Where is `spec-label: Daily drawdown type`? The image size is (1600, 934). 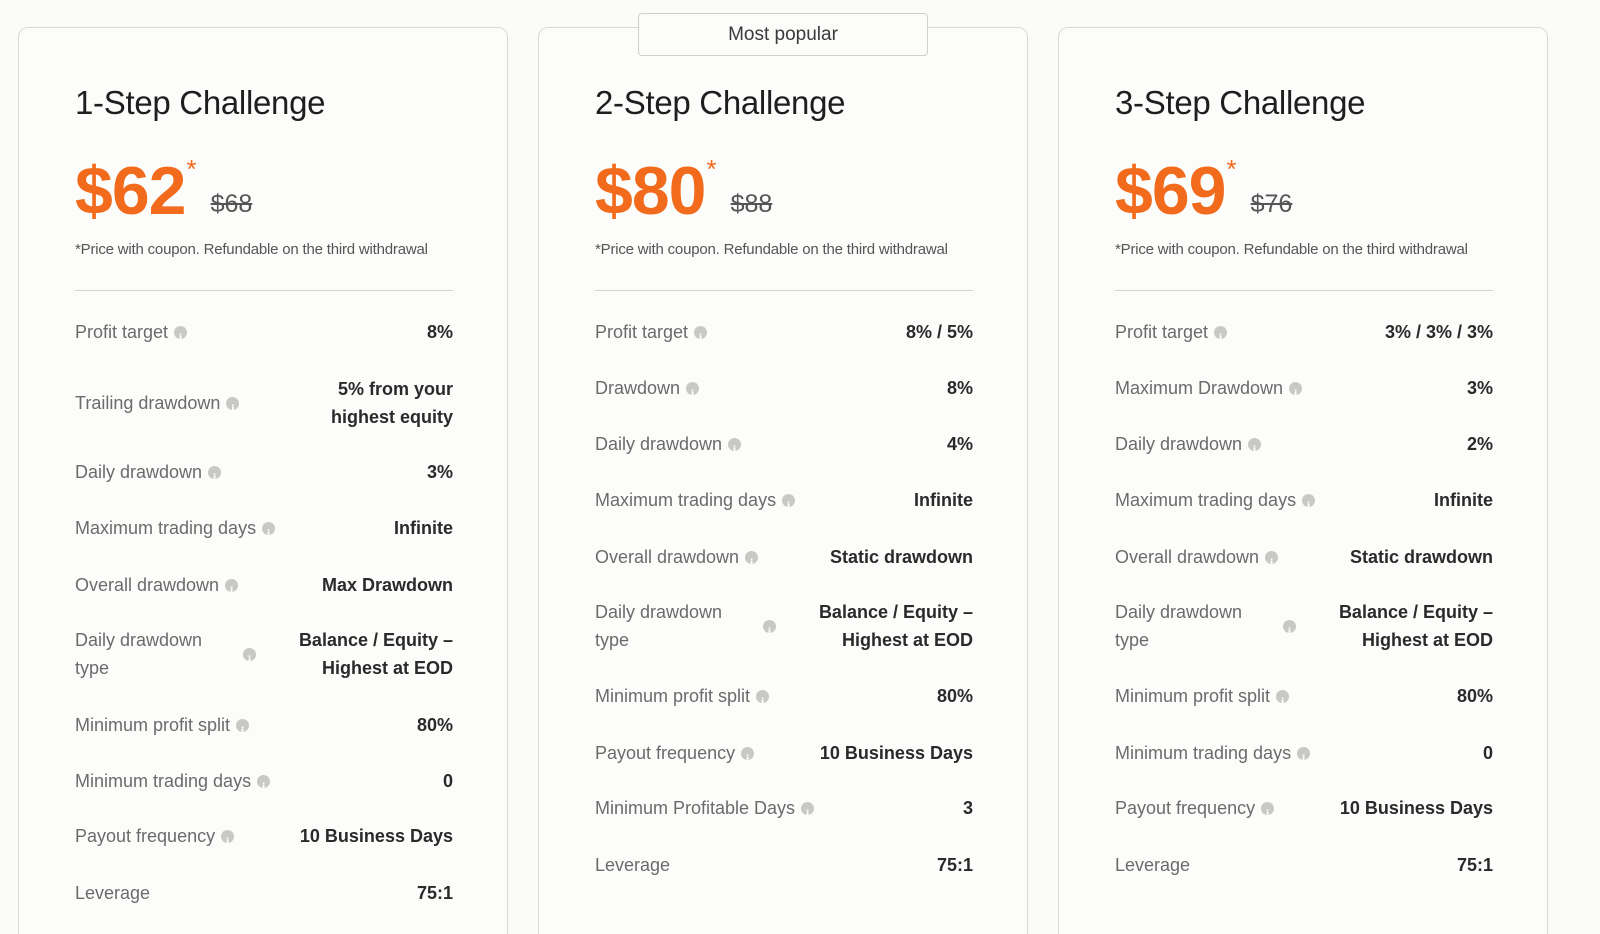
spec-label: Daily drawdown type is located at coordinates (1205, 626).